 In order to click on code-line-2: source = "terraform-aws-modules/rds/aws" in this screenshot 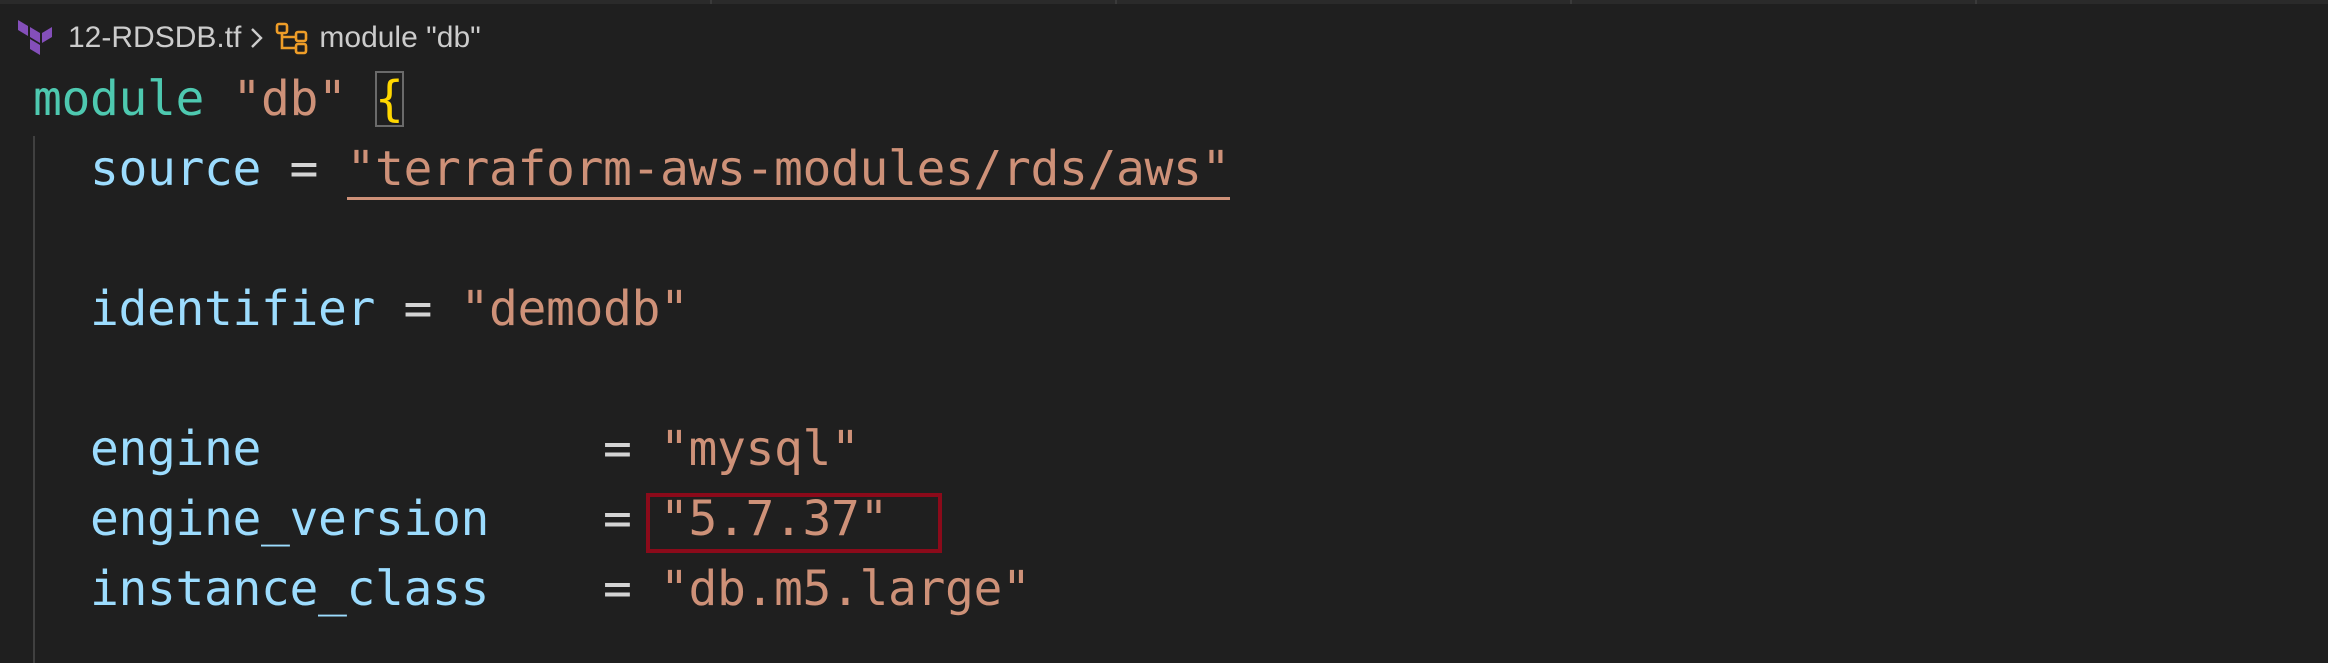, I will do `click(631, 169)`.